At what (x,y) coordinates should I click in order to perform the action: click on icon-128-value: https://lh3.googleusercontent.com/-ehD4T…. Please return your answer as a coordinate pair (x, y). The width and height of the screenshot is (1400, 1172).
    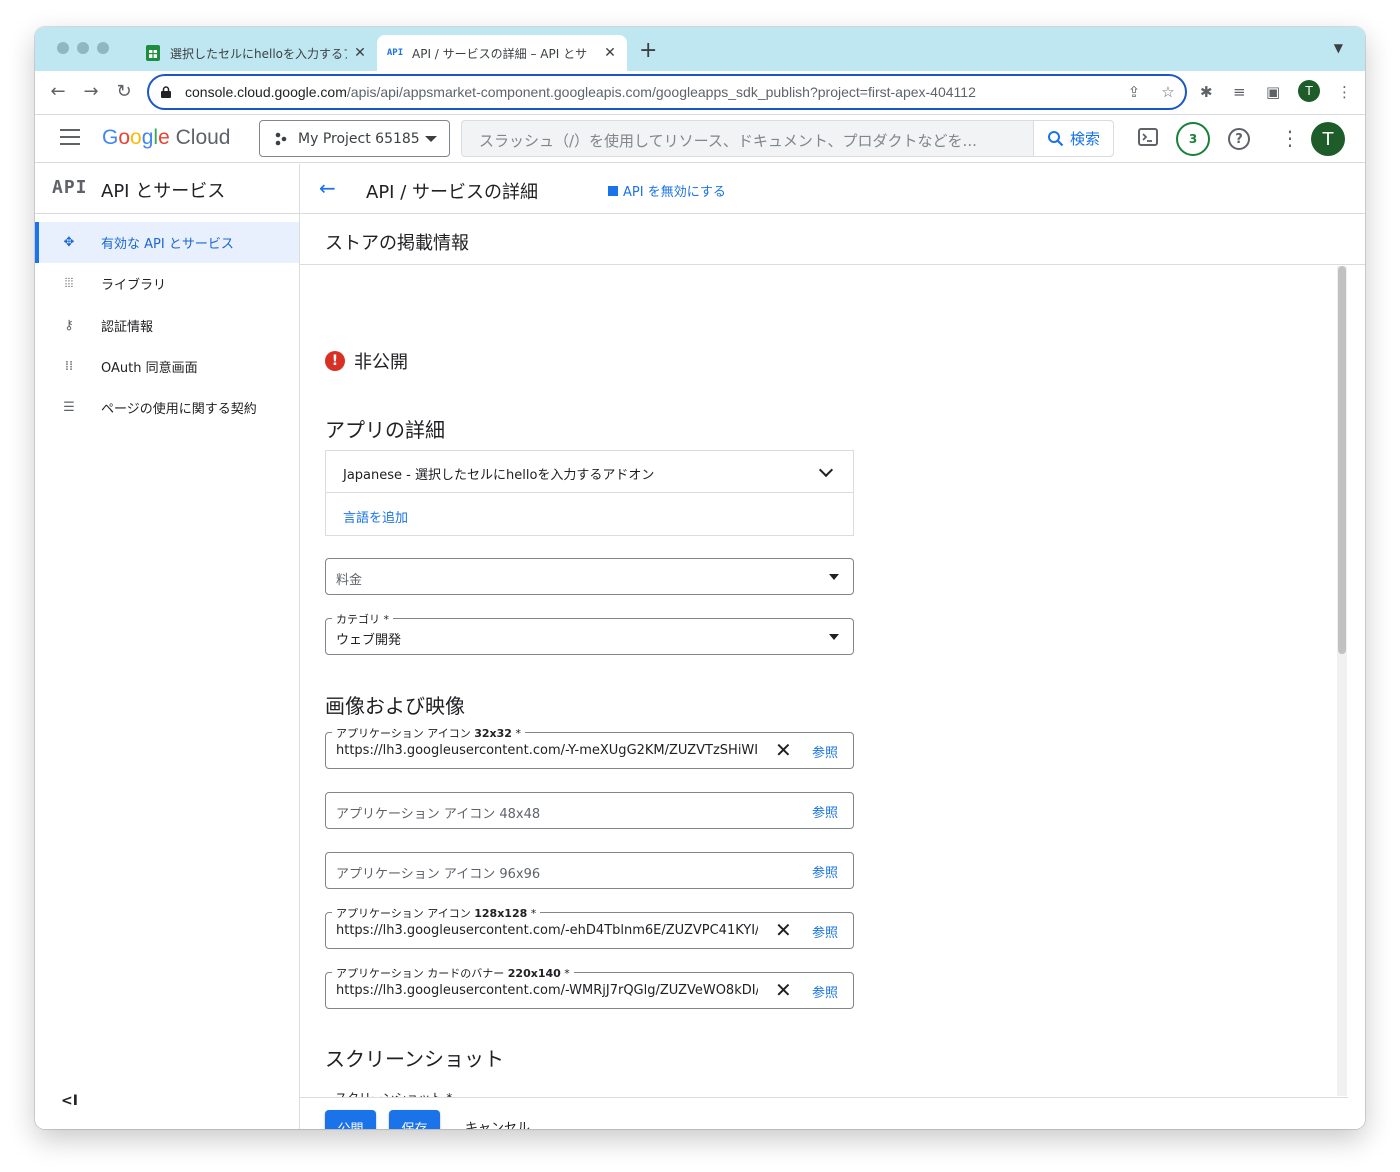
    Looking at the image, I should click on (547, 930).